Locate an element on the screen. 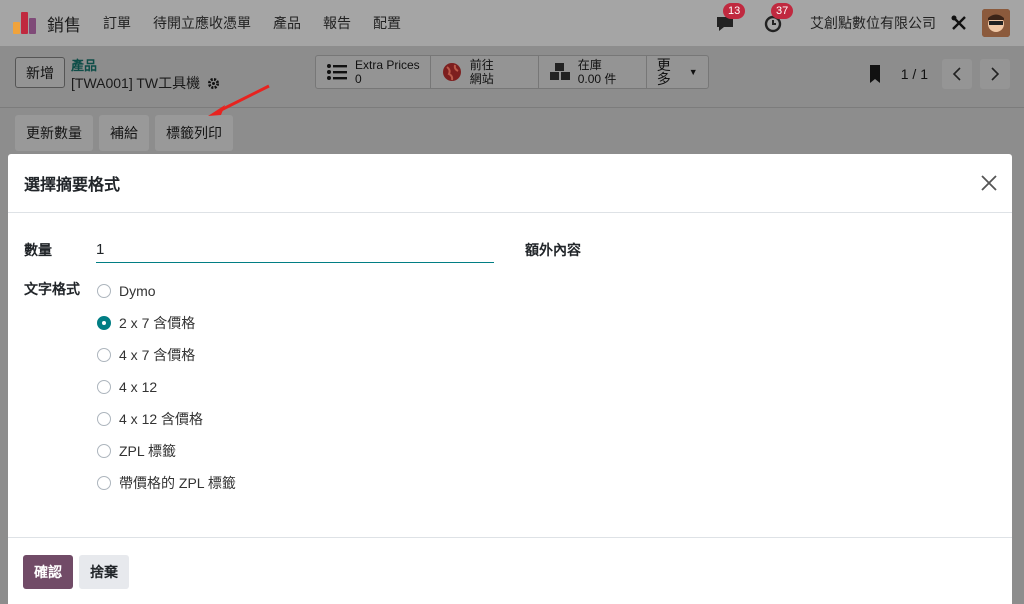 This screenshot has width=1024, height=604. menu-item-reporting: 報告 is located at coordinates (337, 23).